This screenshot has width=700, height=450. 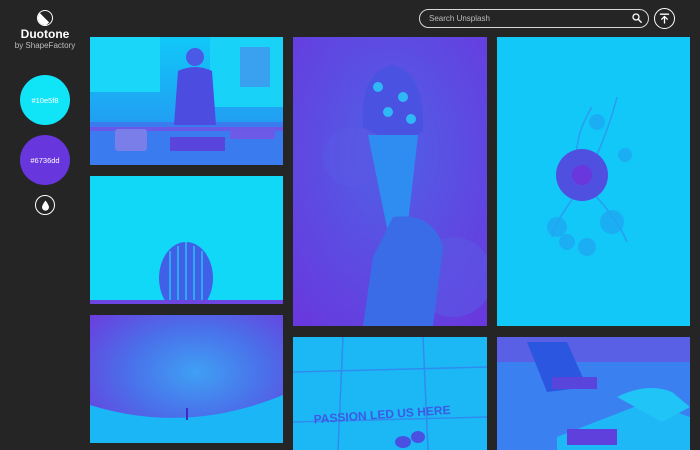 I want to click on primary-color-swatch: #10e5f8, so click(x=45, y=100).